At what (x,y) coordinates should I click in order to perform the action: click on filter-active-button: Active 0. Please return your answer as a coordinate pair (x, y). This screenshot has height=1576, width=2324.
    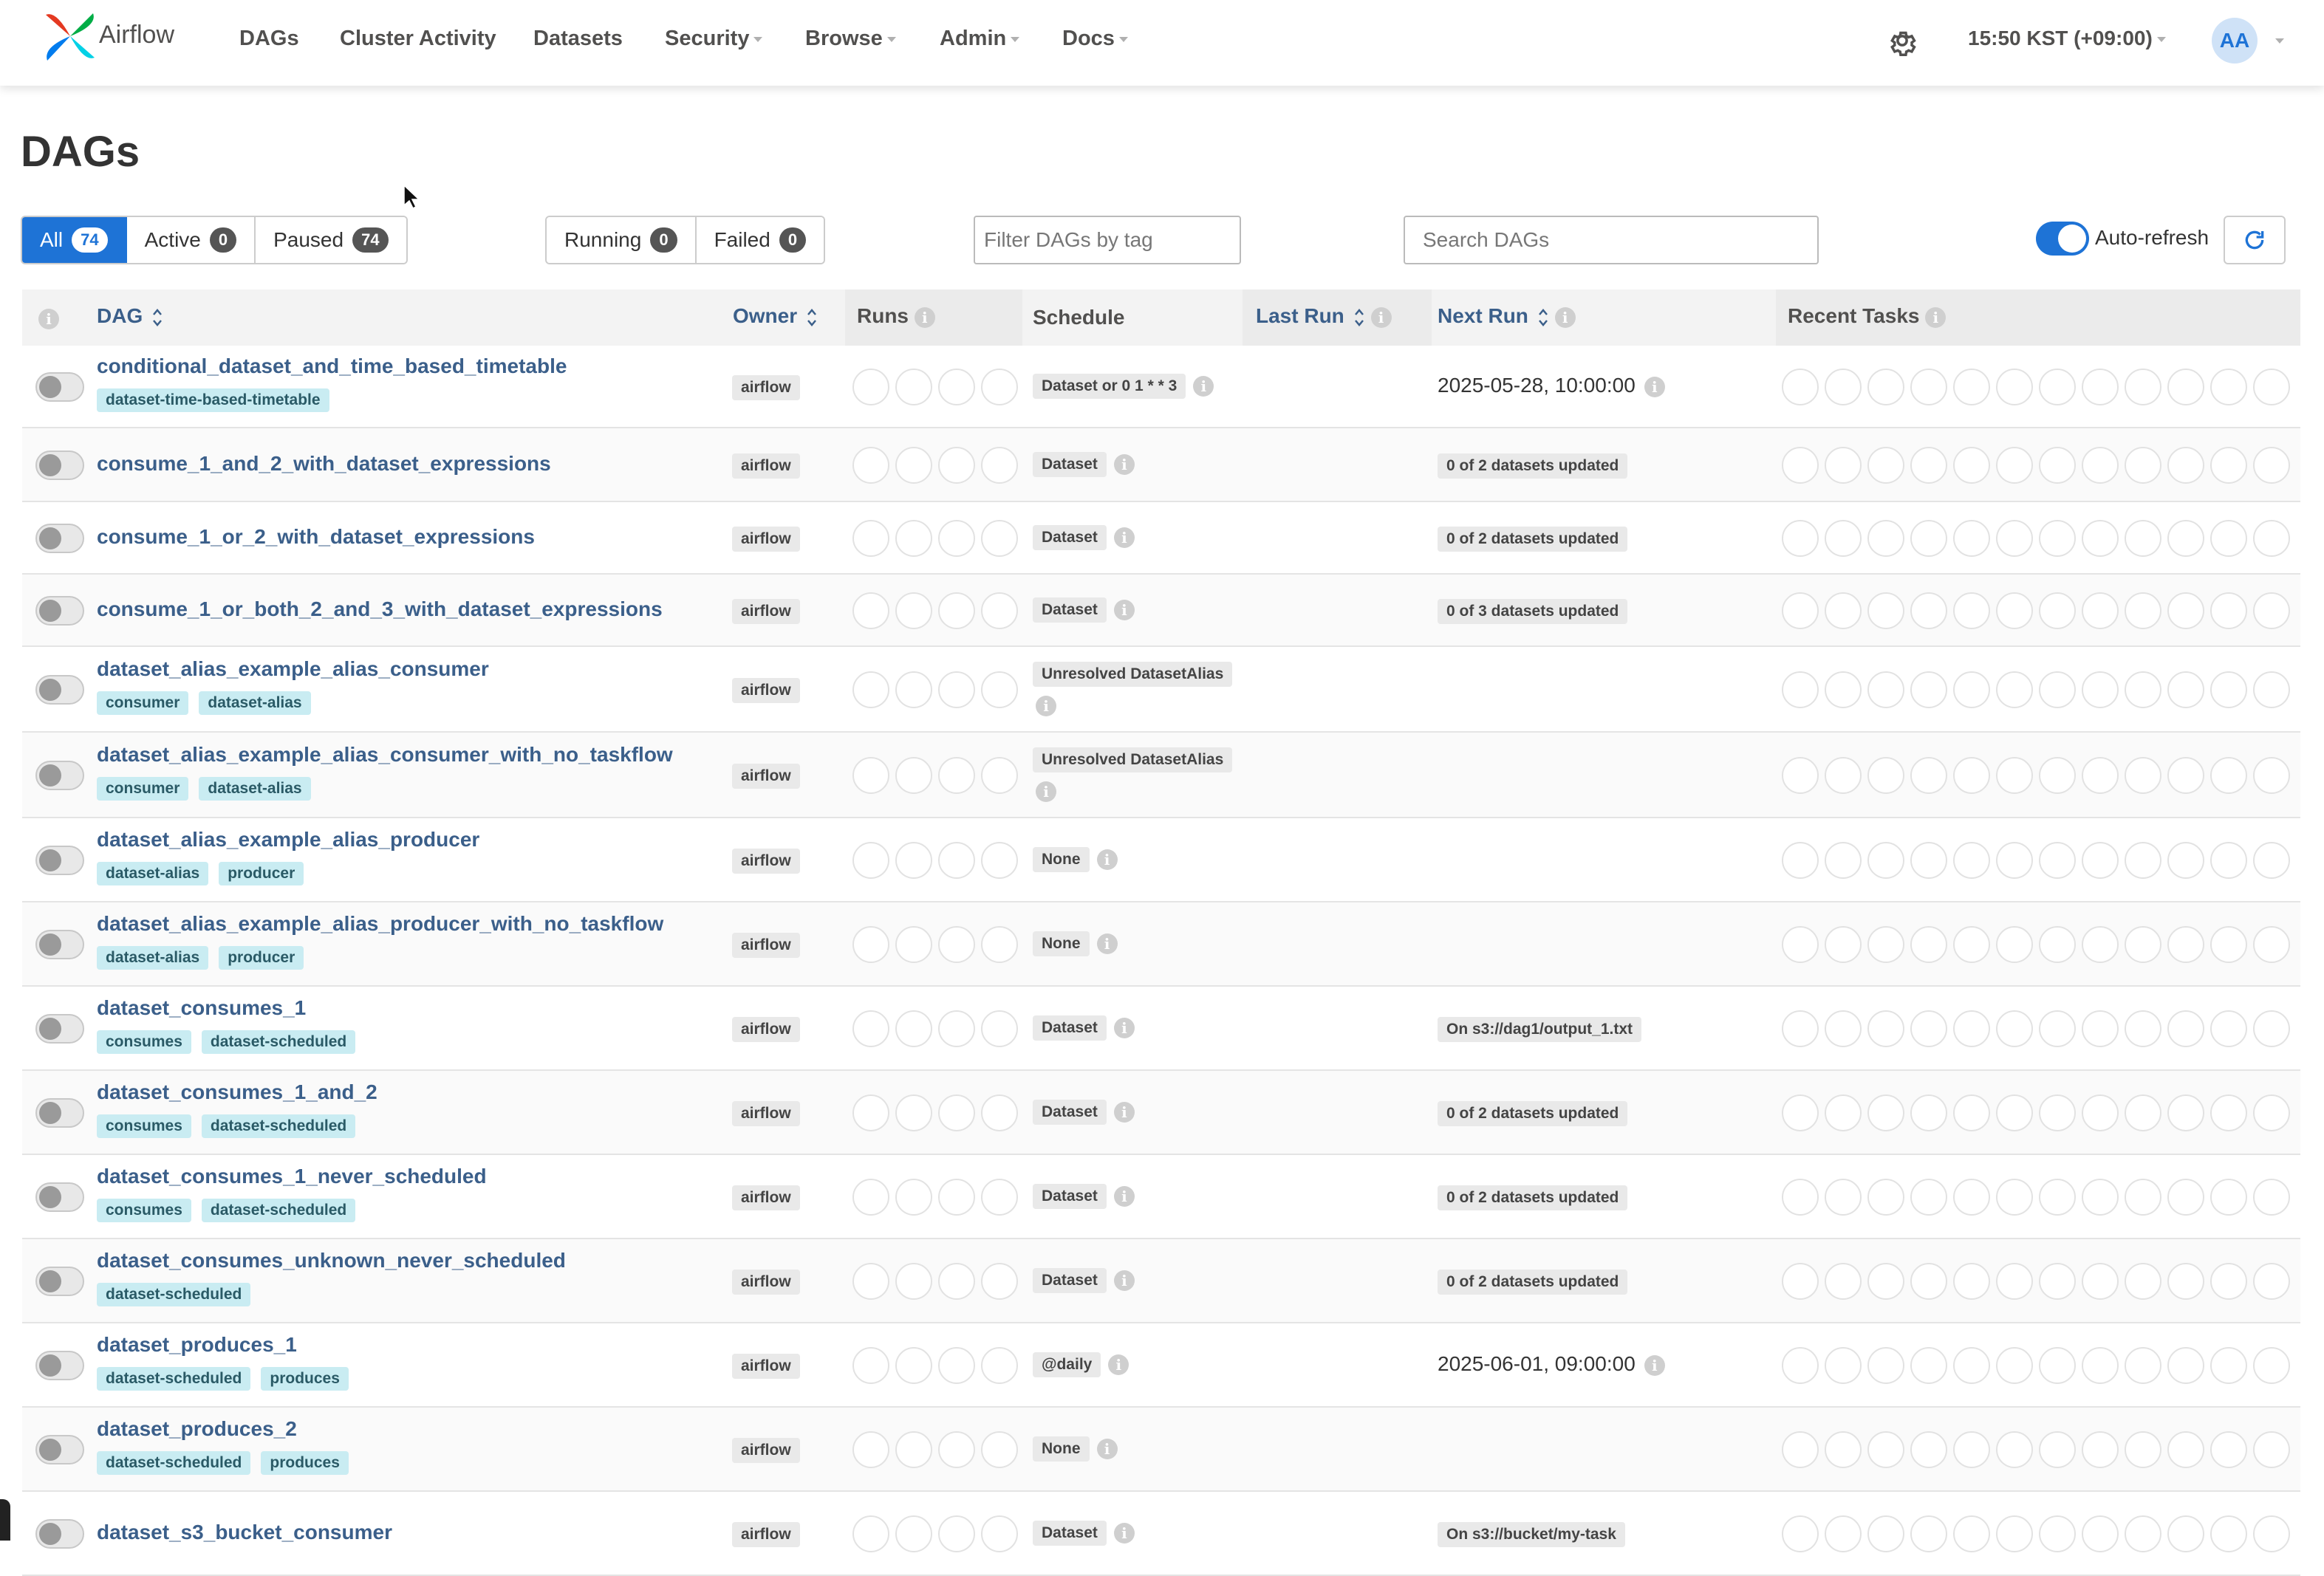
    Looking at the image, I should click on (191, 240).